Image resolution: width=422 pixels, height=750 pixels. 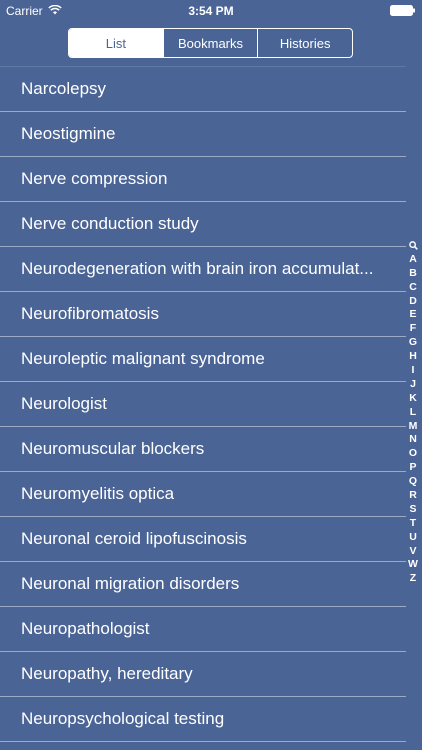 I want to click on index-letter: K, so click(x=413, y=399).